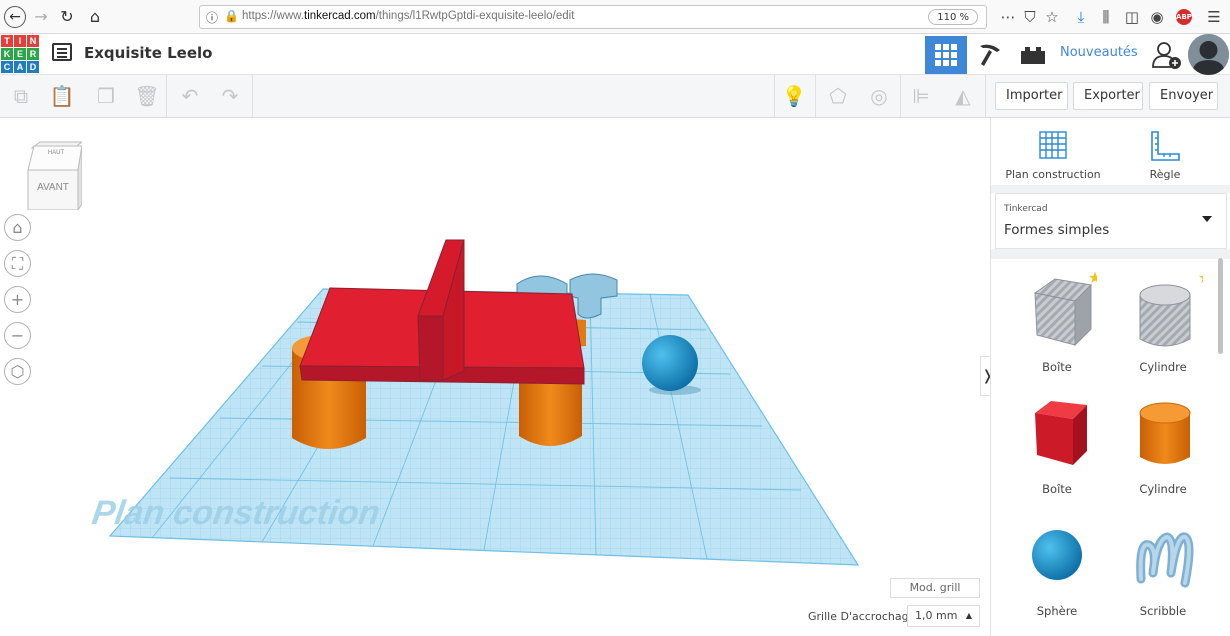 Image resolution: width=1230 pixels, height=636 pixels. I want to click on collapse-panel-button: ❭, so click(985, 376).